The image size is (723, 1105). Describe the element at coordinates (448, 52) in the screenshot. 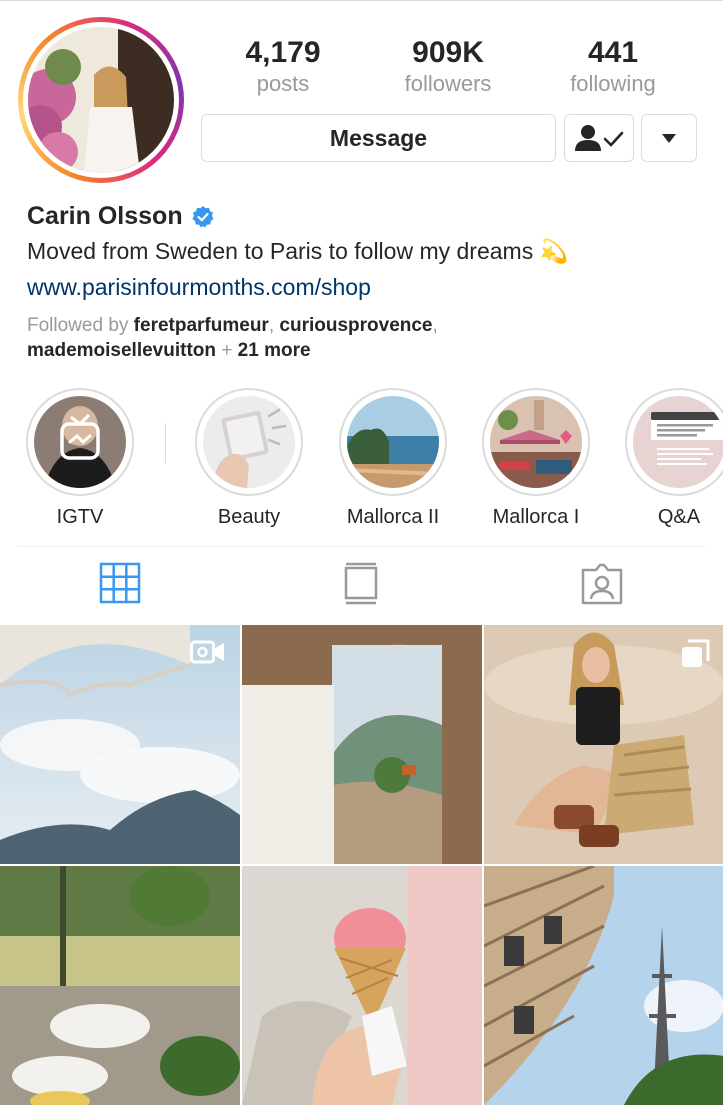

I see `followers-count: 909K` at that location.